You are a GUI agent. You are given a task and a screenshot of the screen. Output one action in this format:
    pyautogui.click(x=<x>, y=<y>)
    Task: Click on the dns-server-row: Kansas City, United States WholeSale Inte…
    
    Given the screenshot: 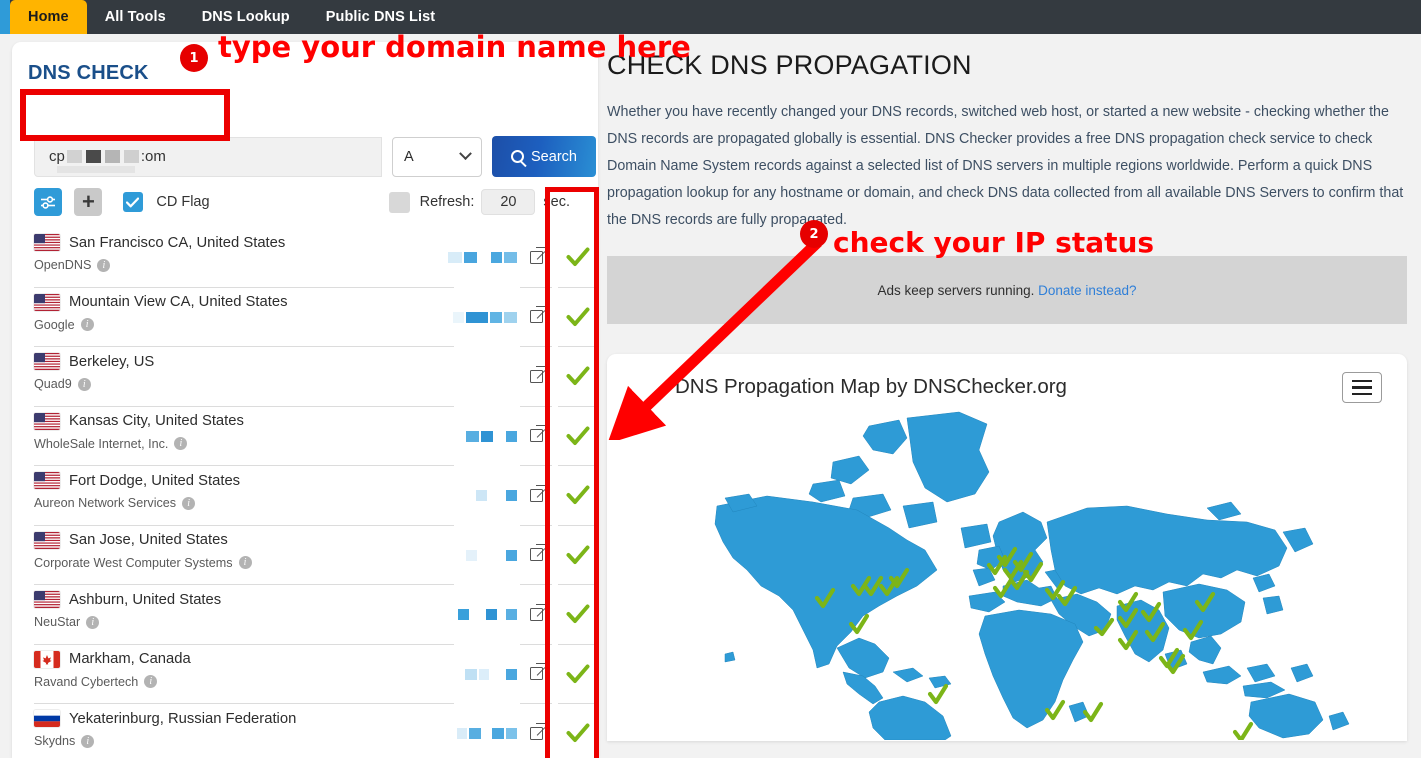 What is the action you would take?
    pyautogui.click(x=305, y=436)
    